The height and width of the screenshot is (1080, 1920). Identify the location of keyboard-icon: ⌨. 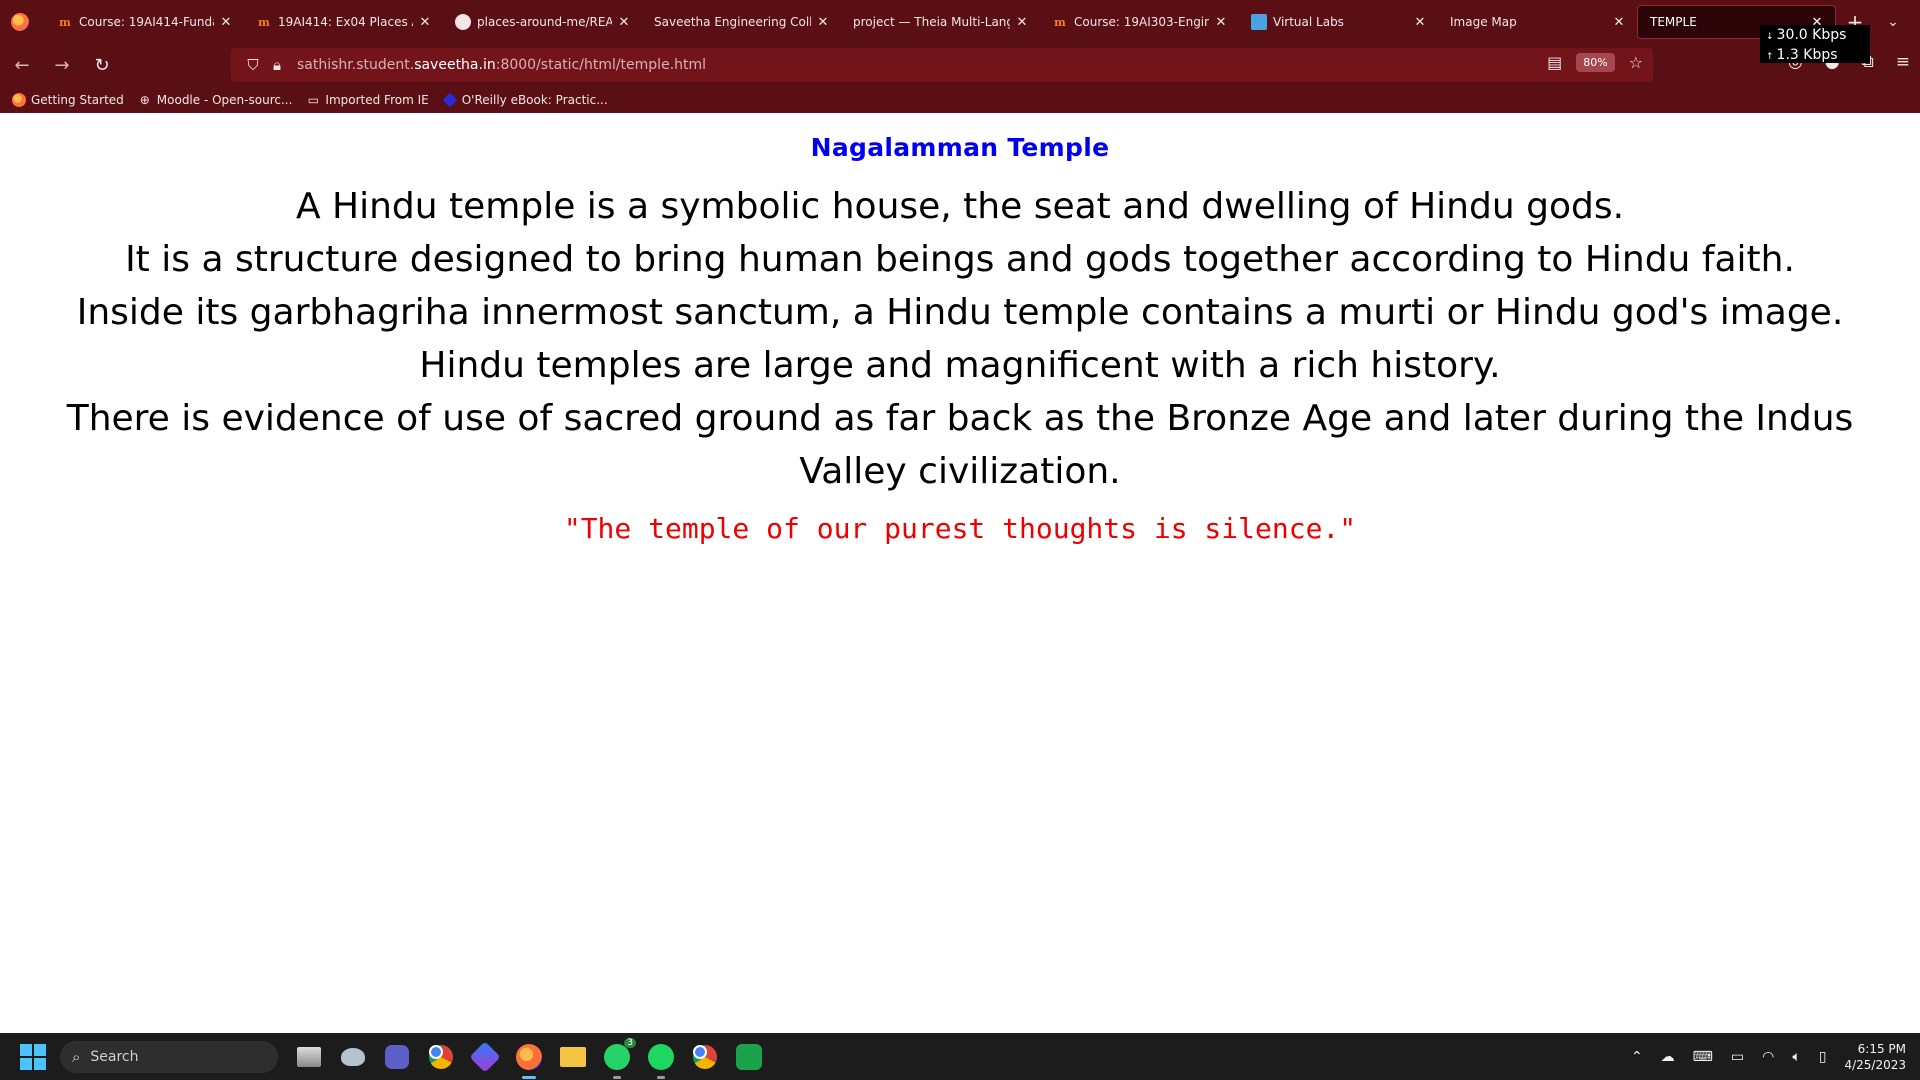
(1703, 1057).